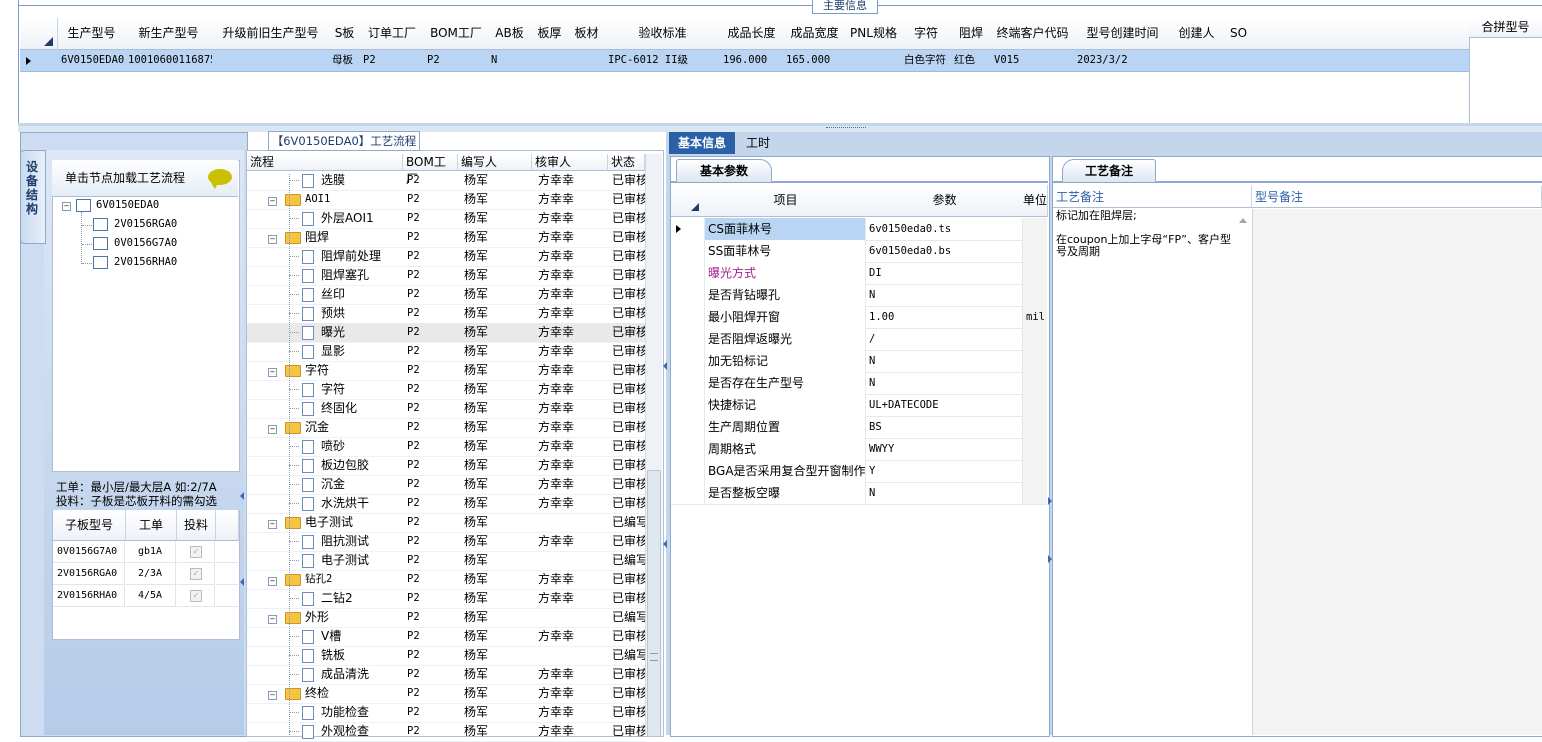 The image size is (1542, 742). Describe the element at coordinates (446, 599) in the screenshot. I see `process-row: 二钻2 P2 杨军 方幸幸 已审核` at that location.